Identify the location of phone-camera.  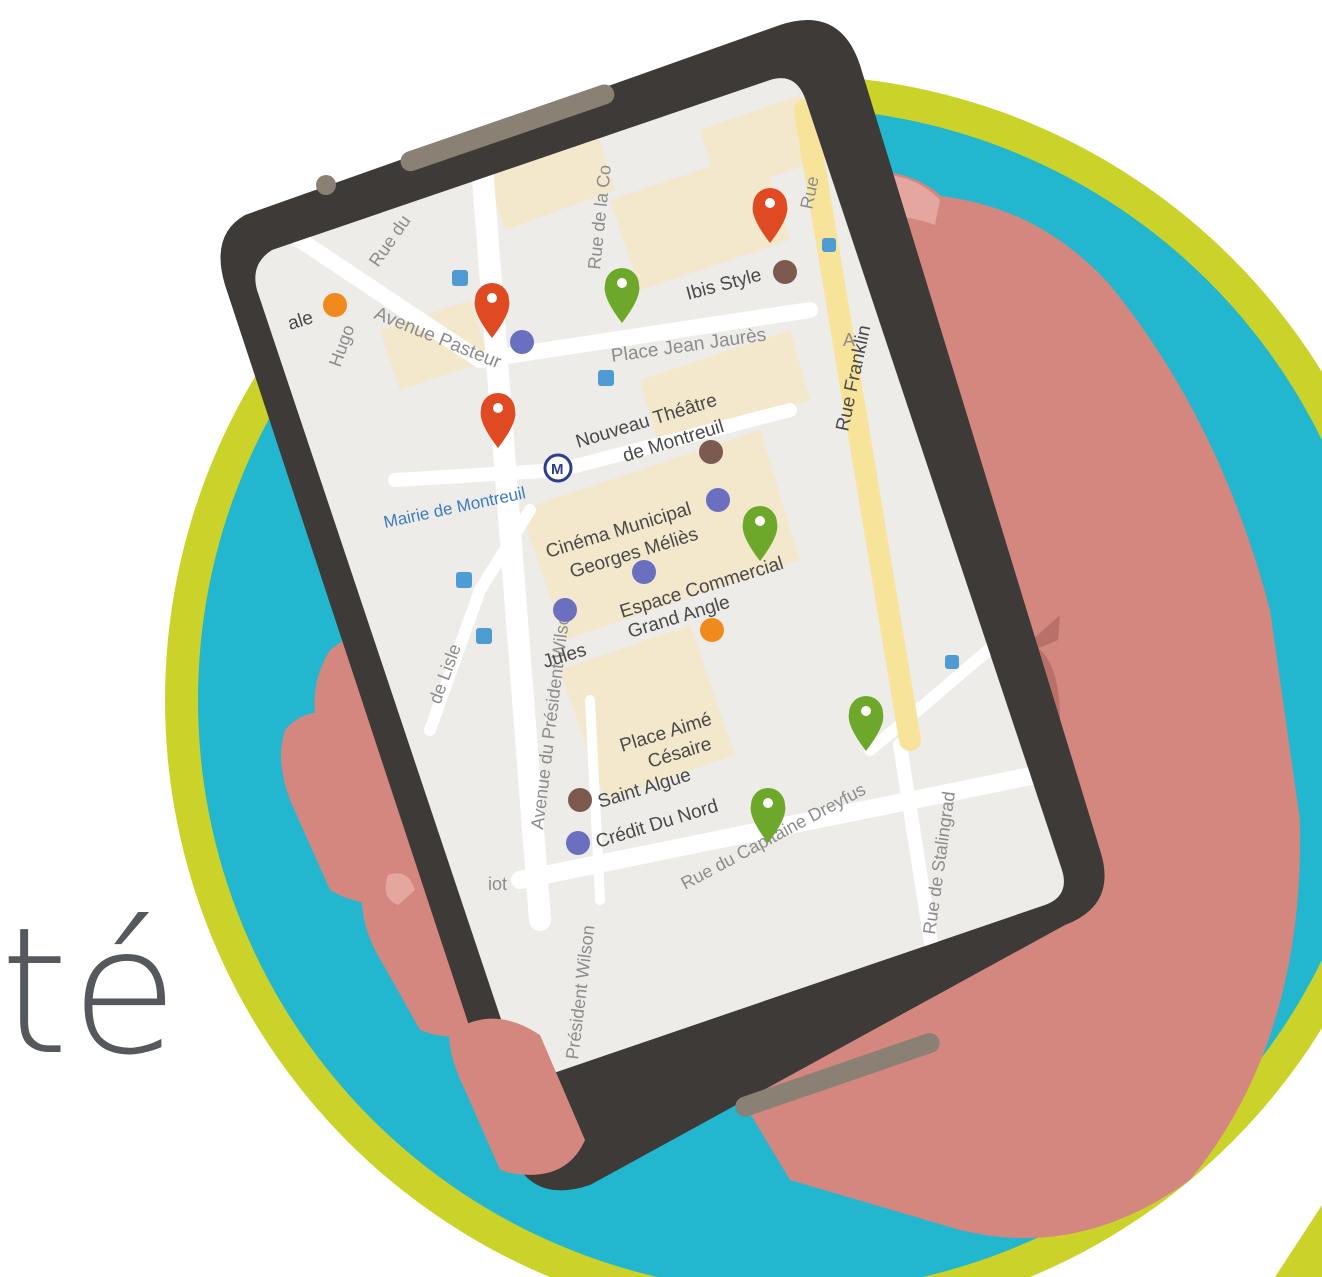
(326, 185).